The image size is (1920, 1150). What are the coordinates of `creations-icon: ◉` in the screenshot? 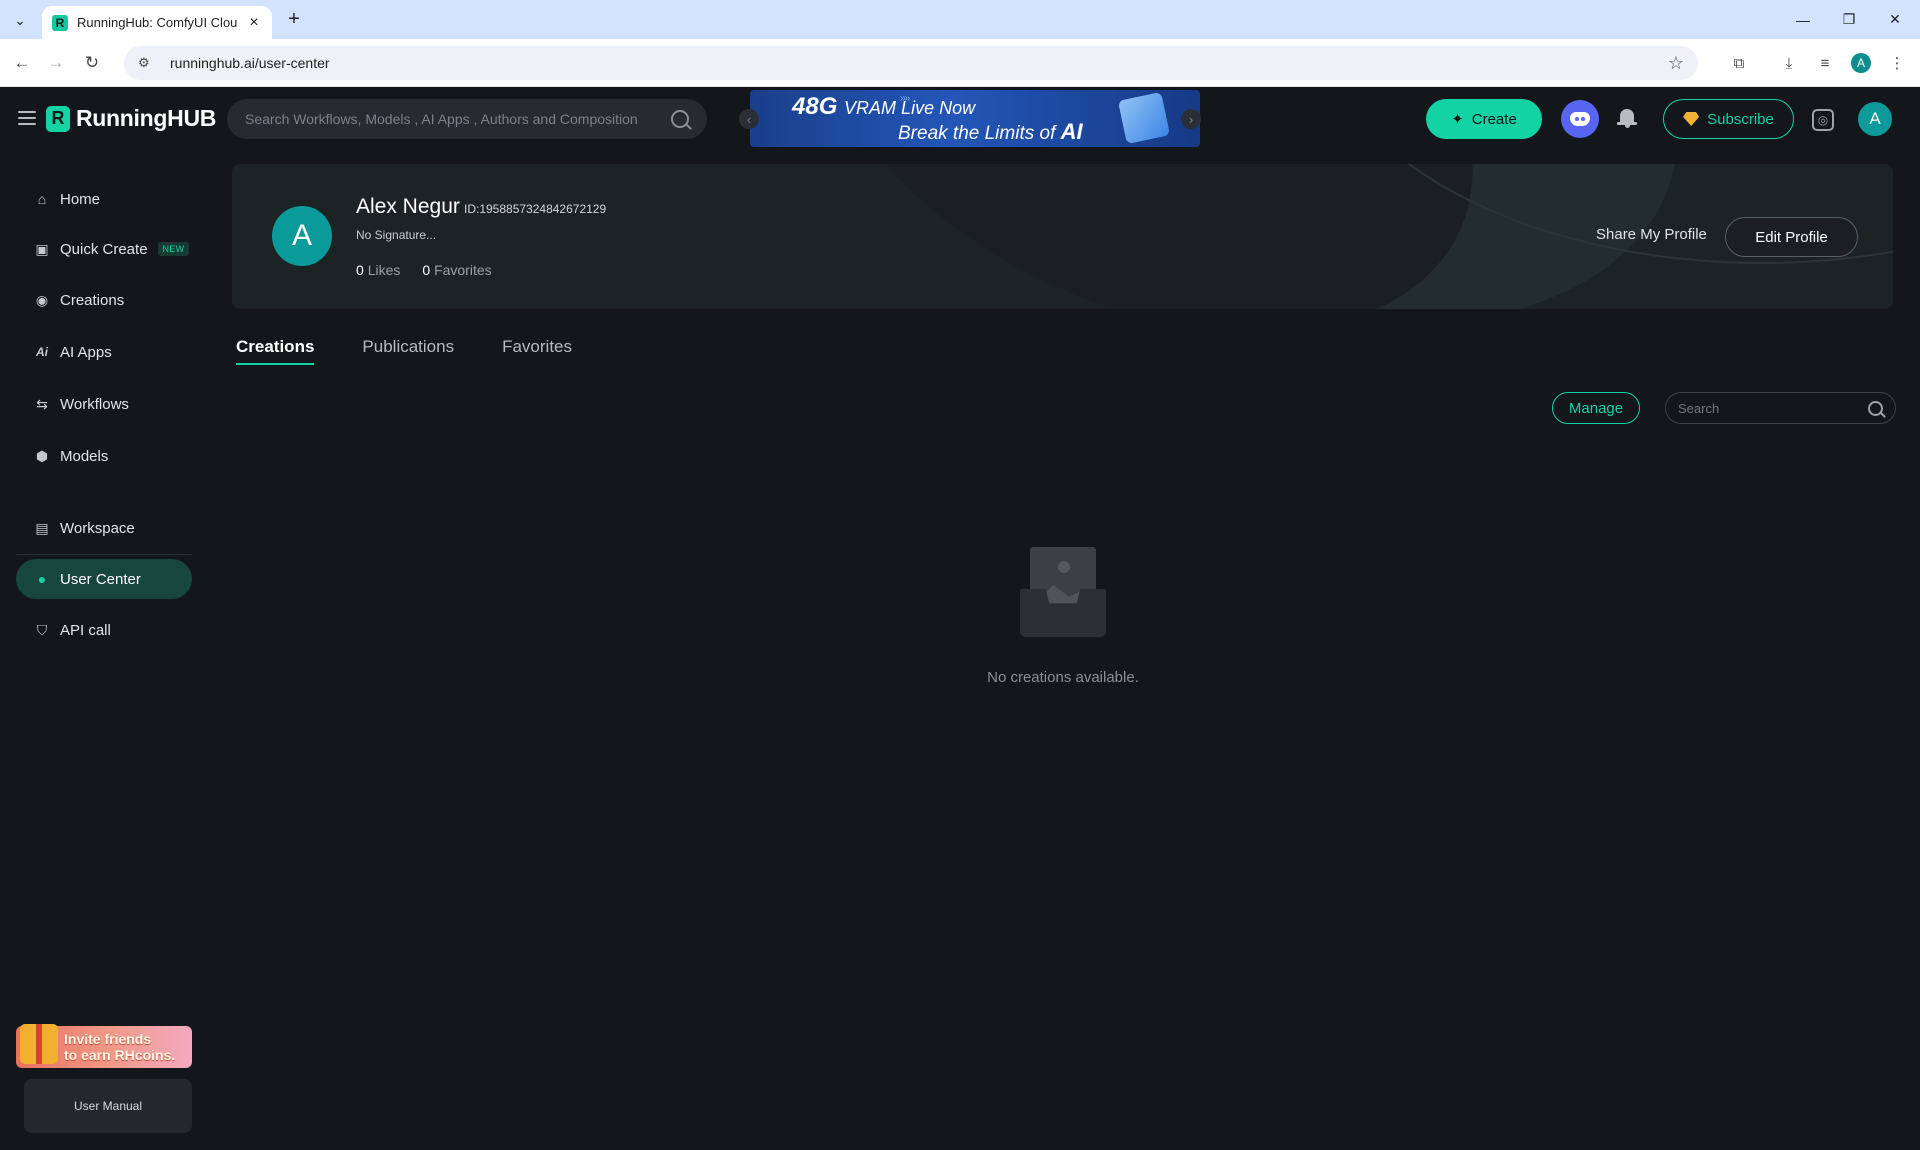 It's located at (42, 299).